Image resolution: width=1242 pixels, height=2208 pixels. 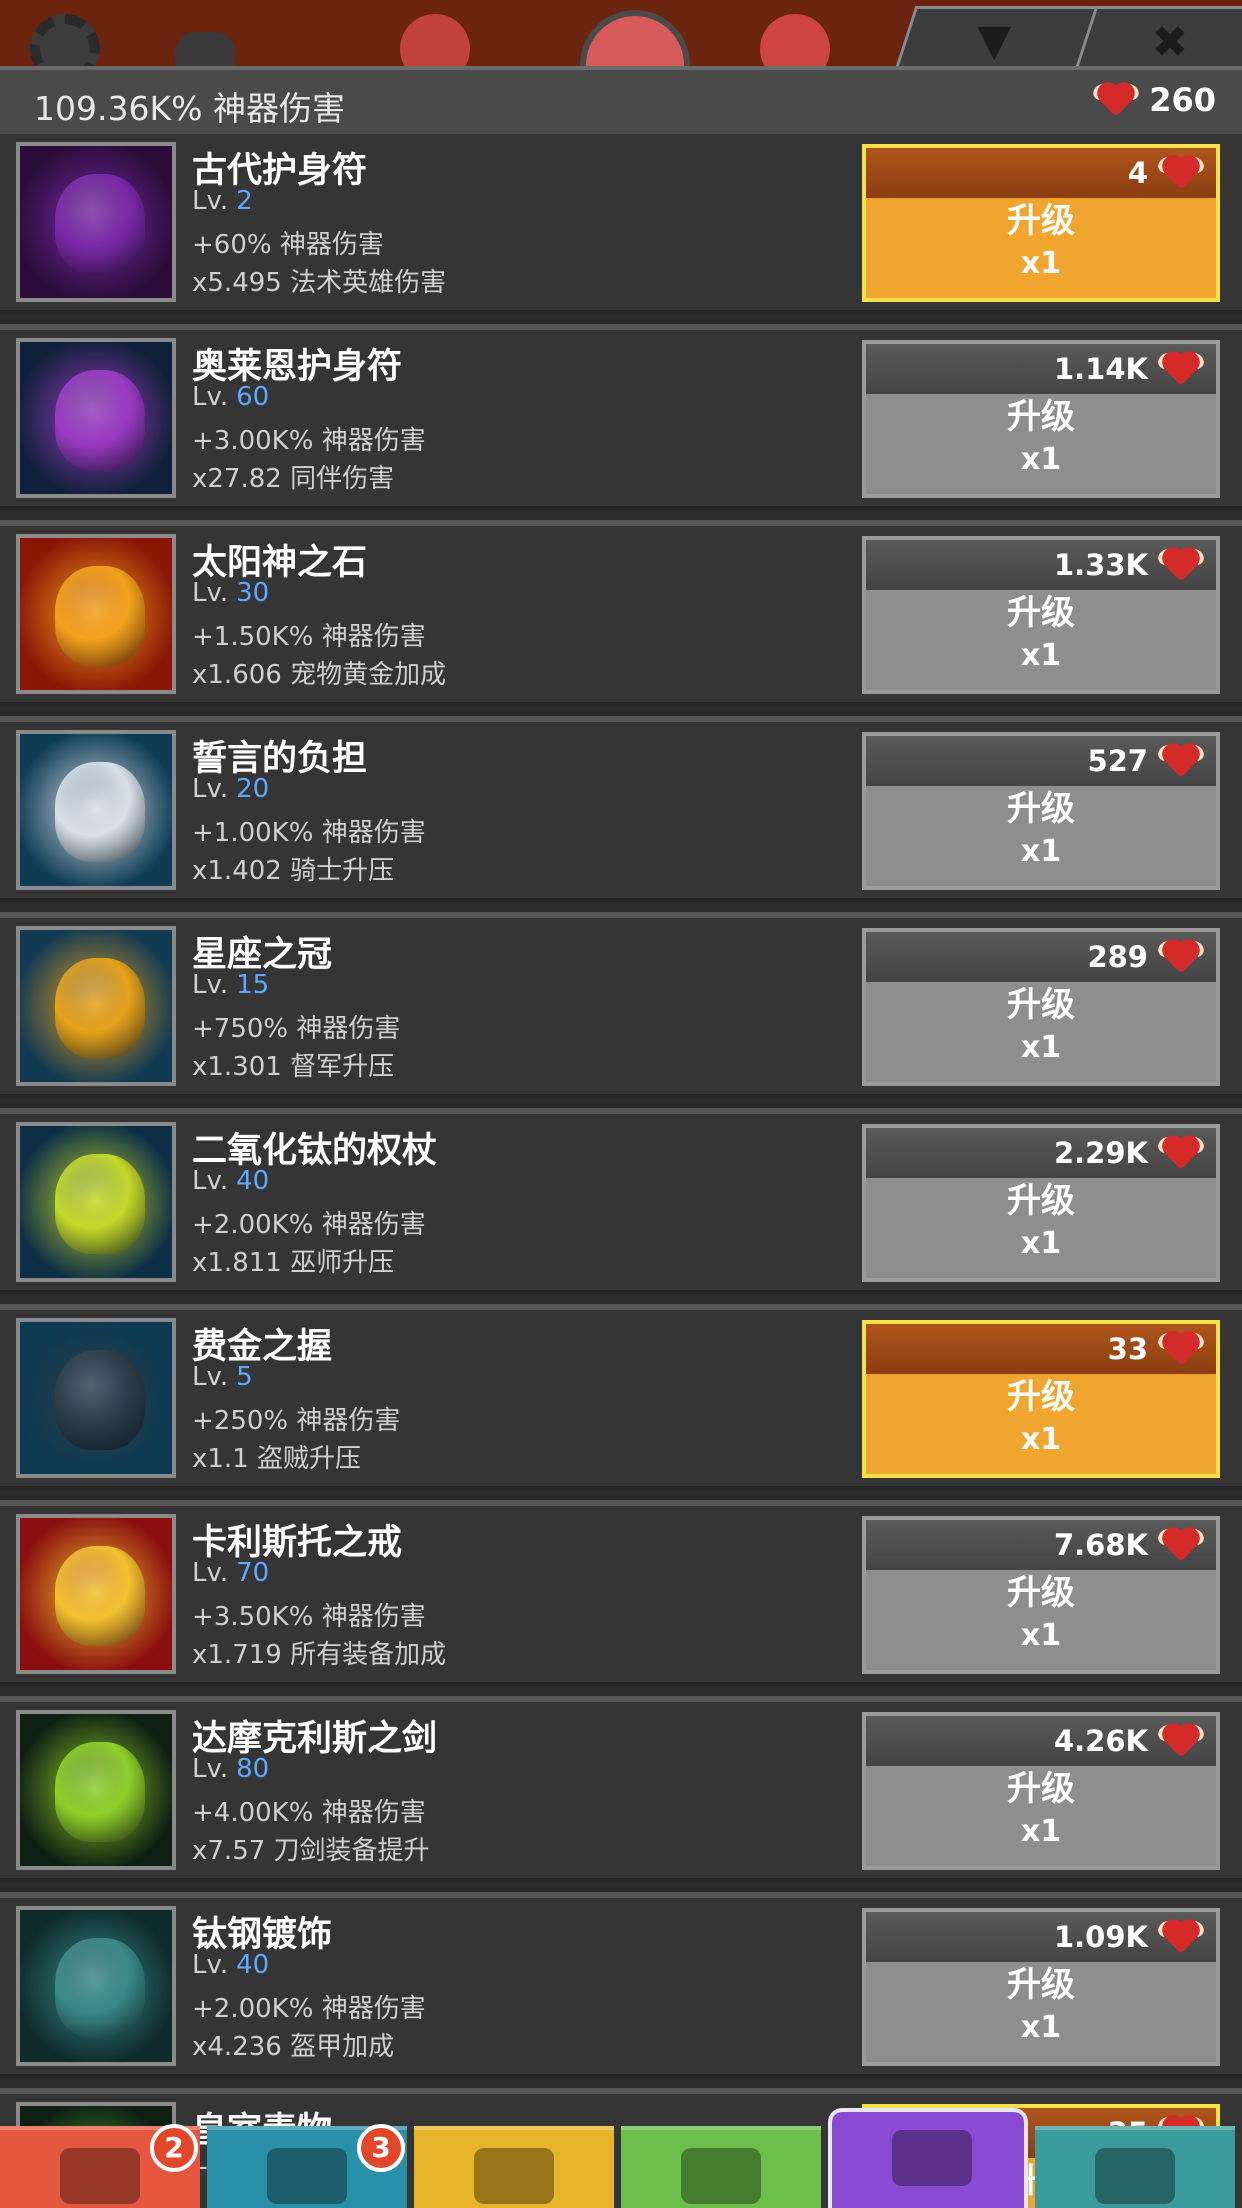 I want to click on upgrade-button: 33 升级 x1, so click(x=1041, y=1399).